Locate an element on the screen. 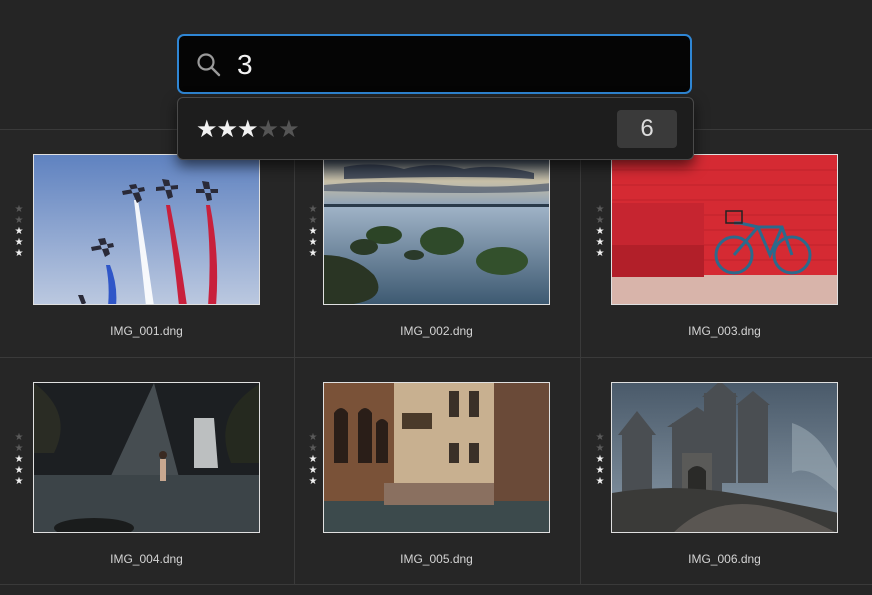 The height and width of the screenshot is (595, 872). photo-cell: ★ ★ ★ ★ ★ IMG_003.dng is located at coordinates (726, 243).